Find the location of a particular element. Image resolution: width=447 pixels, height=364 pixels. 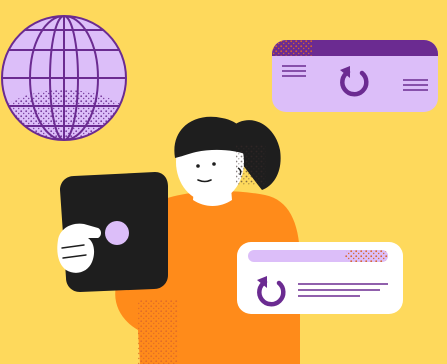

top-card is located at coordinates (355, 76).